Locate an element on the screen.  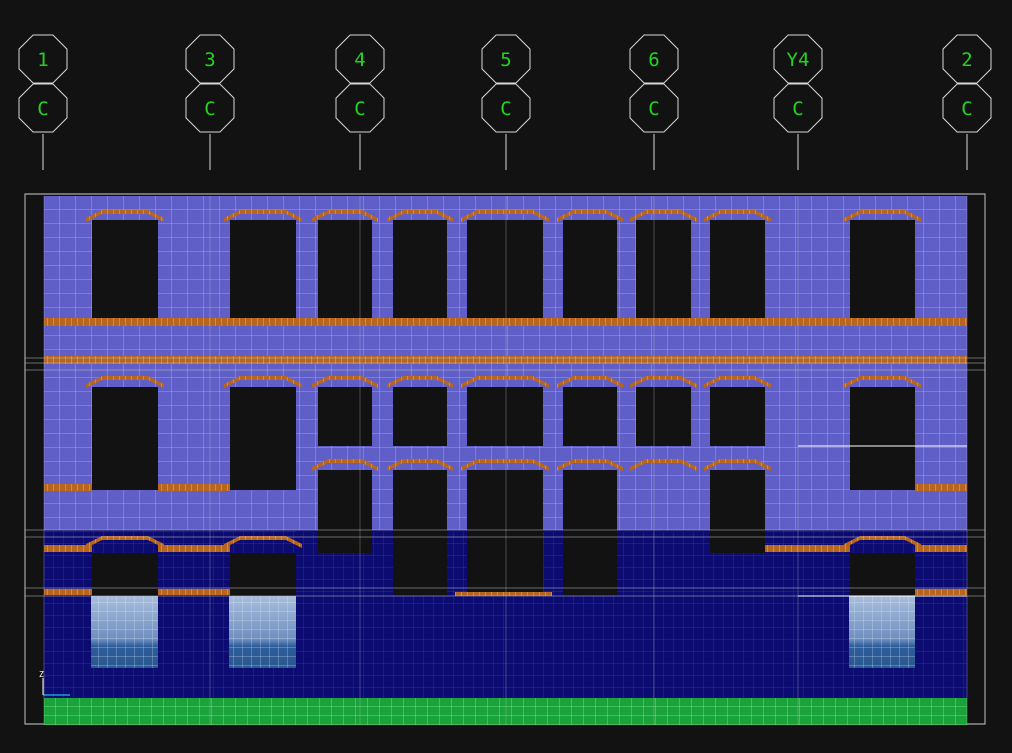
grid-bubble-y4: Y4 C is located at coordinates (798, 102).